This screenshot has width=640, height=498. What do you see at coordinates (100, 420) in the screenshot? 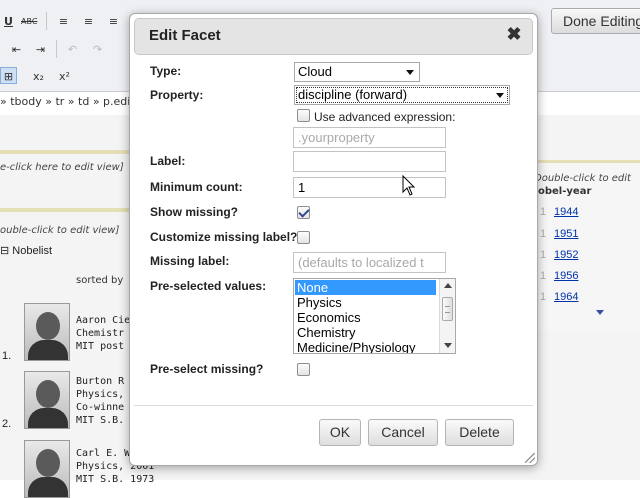
I see `entry-line: MIT S.B.` at bounding box center [100, 420].